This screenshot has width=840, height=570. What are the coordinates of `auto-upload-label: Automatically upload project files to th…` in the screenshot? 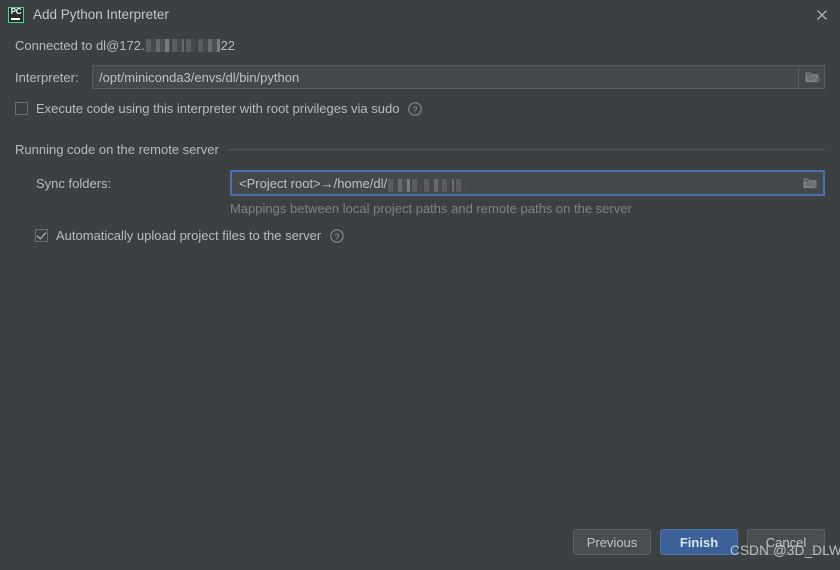 It's located at (189, 235).